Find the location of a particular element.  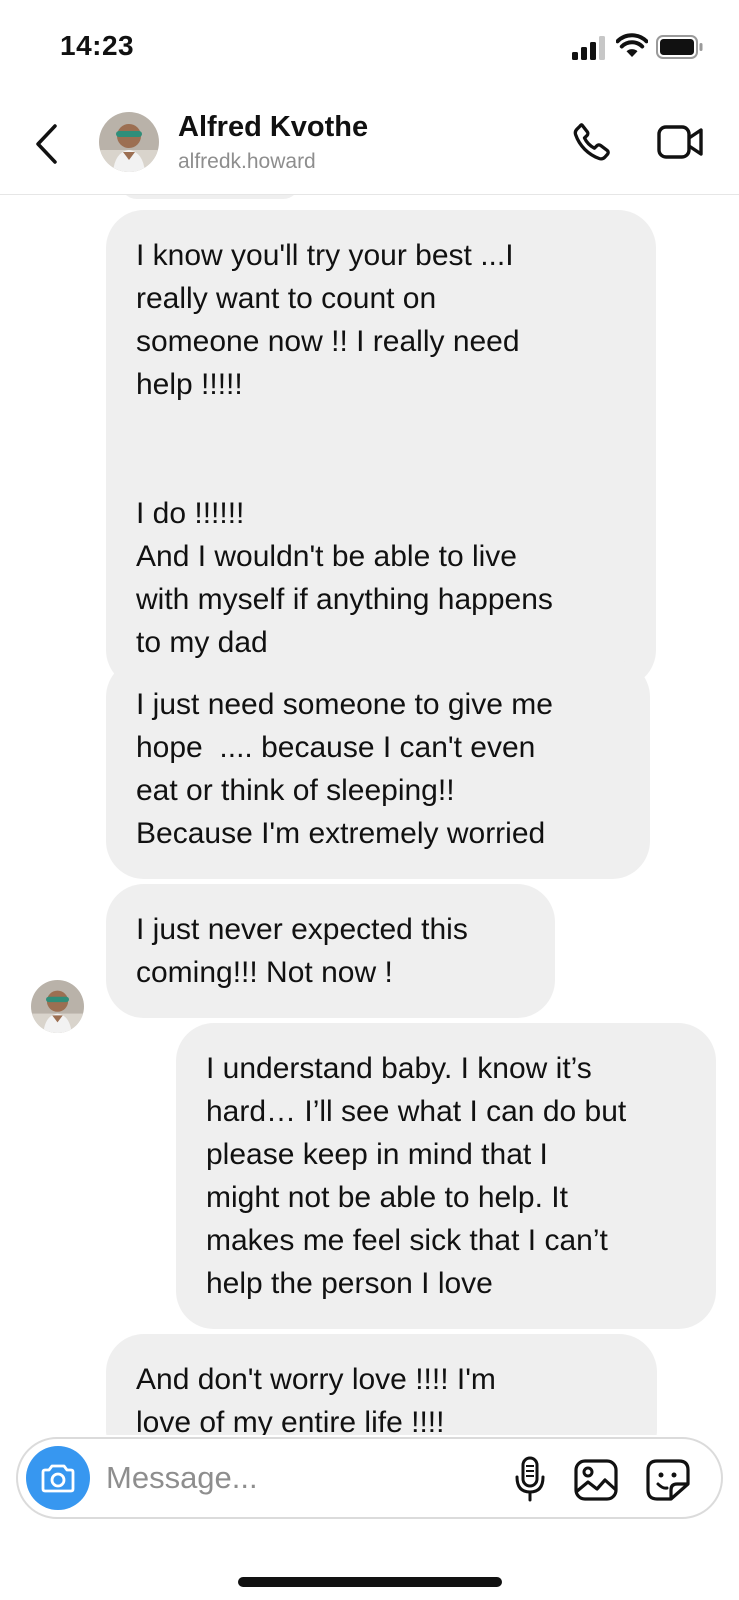

gallery-icon is located at coordinates (596, 1480).